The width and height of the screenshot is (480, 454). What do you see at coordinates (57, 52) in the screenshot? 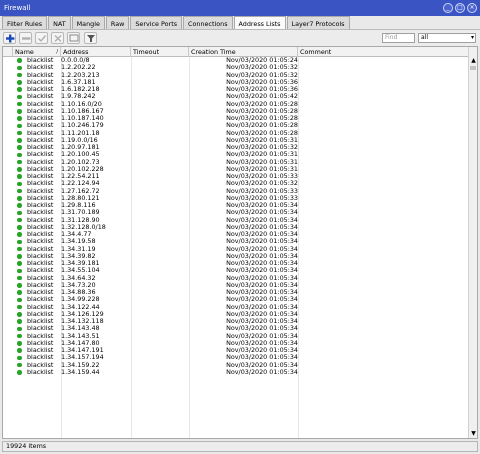
I see `sort-indicator-icon: /` at bounding box center [57, 52].